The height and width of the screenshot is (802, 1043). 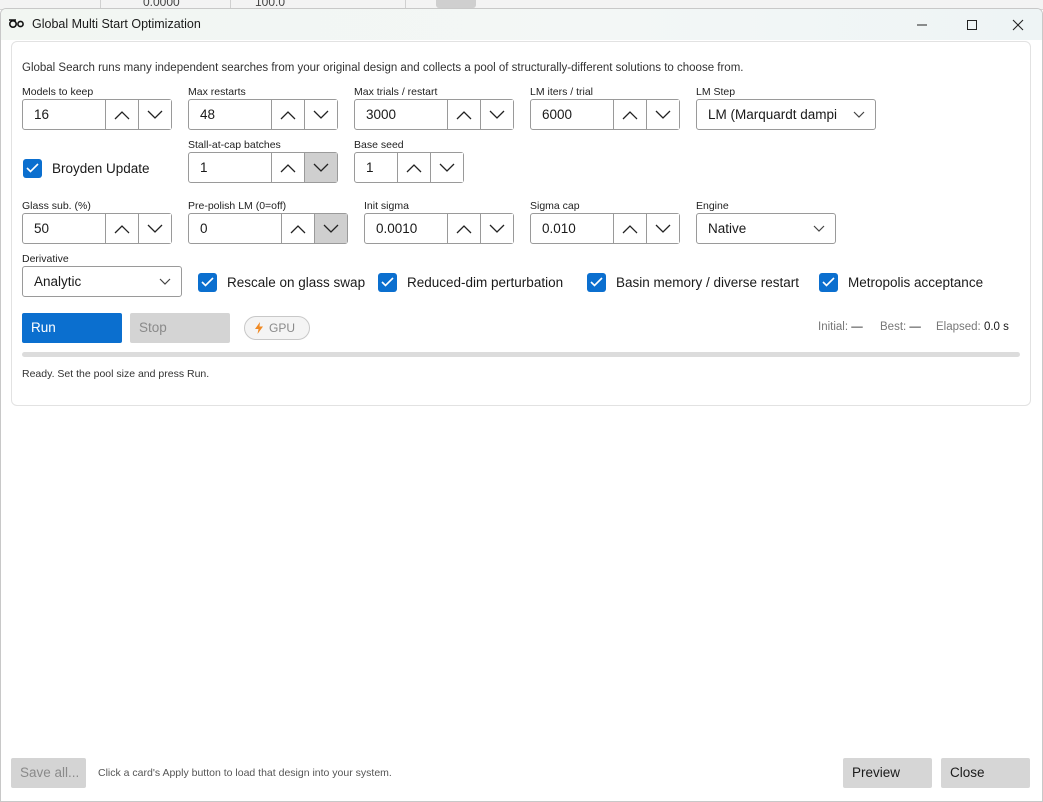 I want to click on max-restarts-input: 48, so click(x=230, y=114).